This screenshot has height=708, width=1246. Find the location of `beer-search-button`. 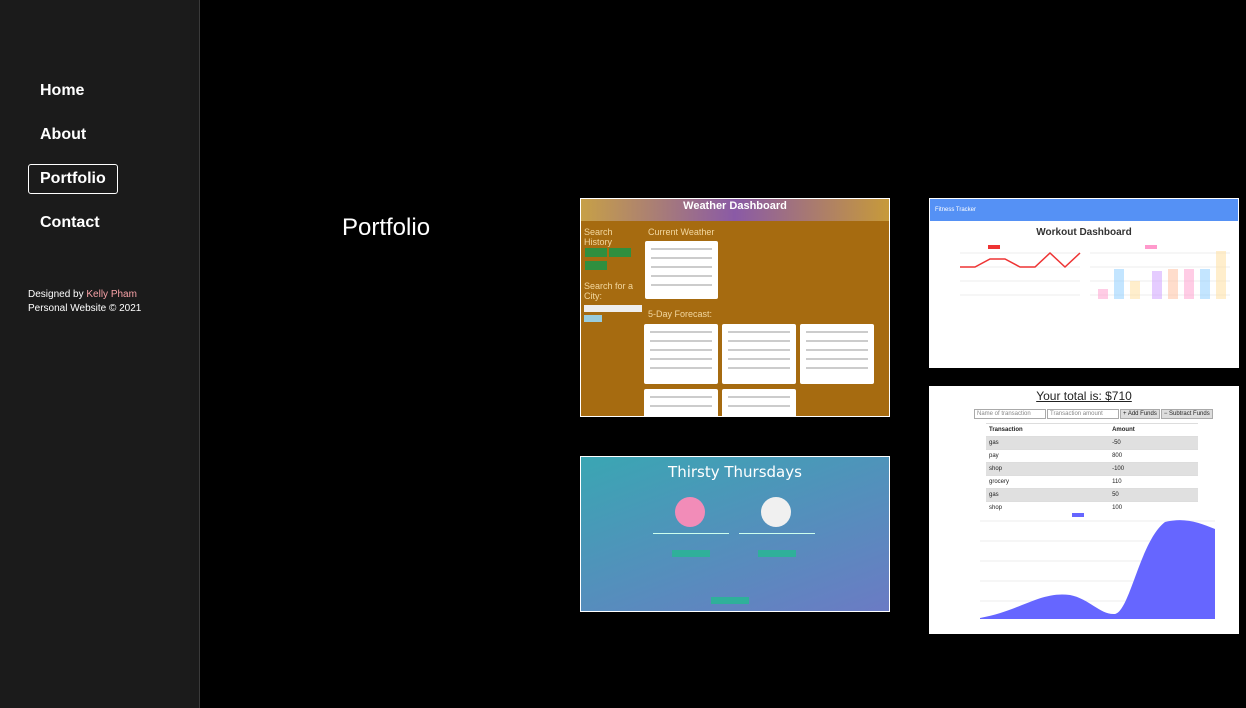

beer-search-button is located at coordinates (777, 553).